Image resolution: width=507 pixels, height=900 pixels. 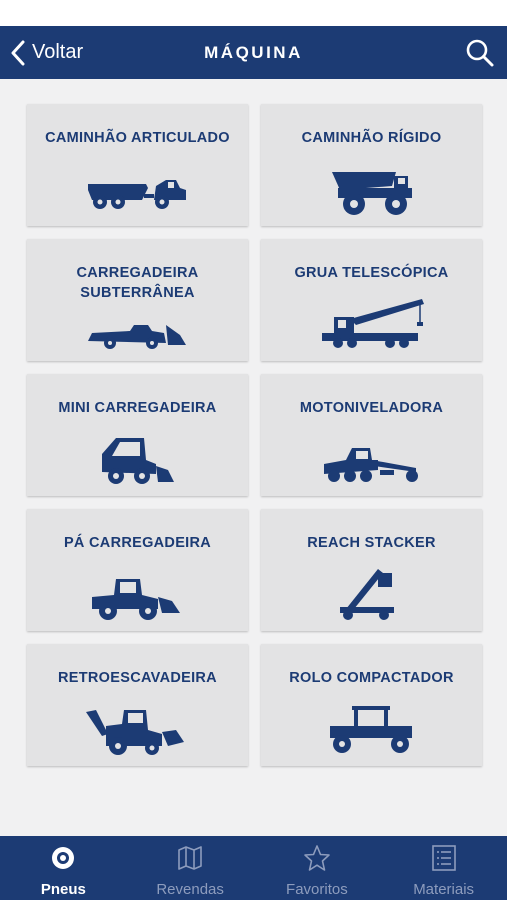 I want to click on backhoe-icon, so click(x=135, y=732).